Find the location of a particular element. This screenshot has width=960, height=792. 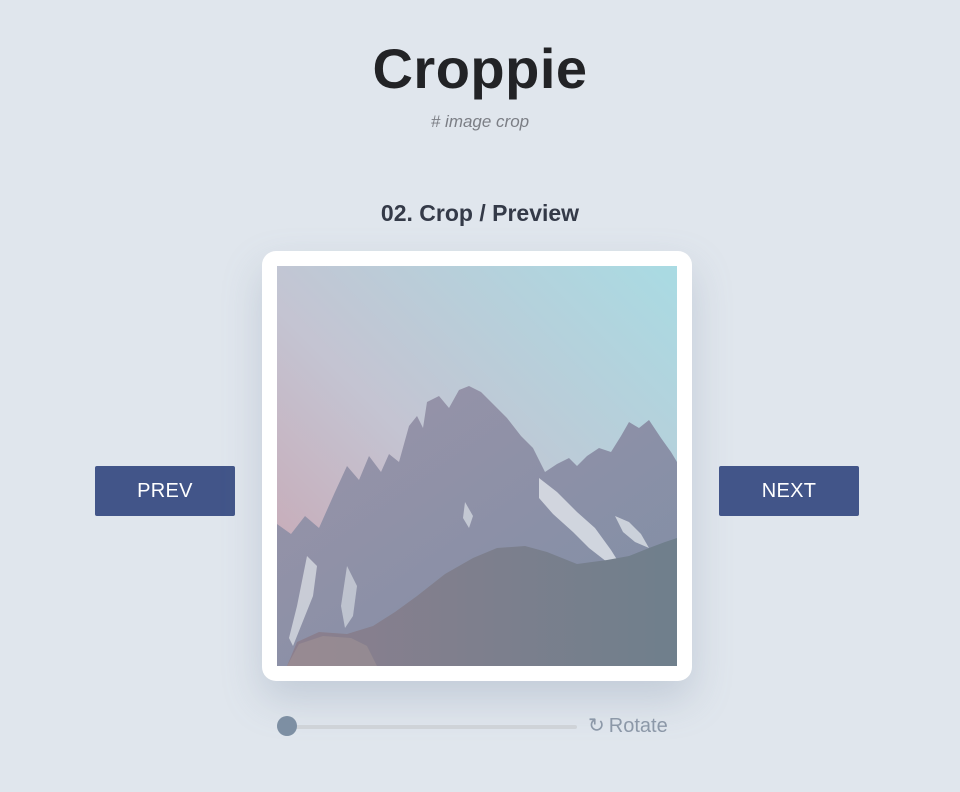

zoom-slider-thumb is located at coordinates (287, 726).